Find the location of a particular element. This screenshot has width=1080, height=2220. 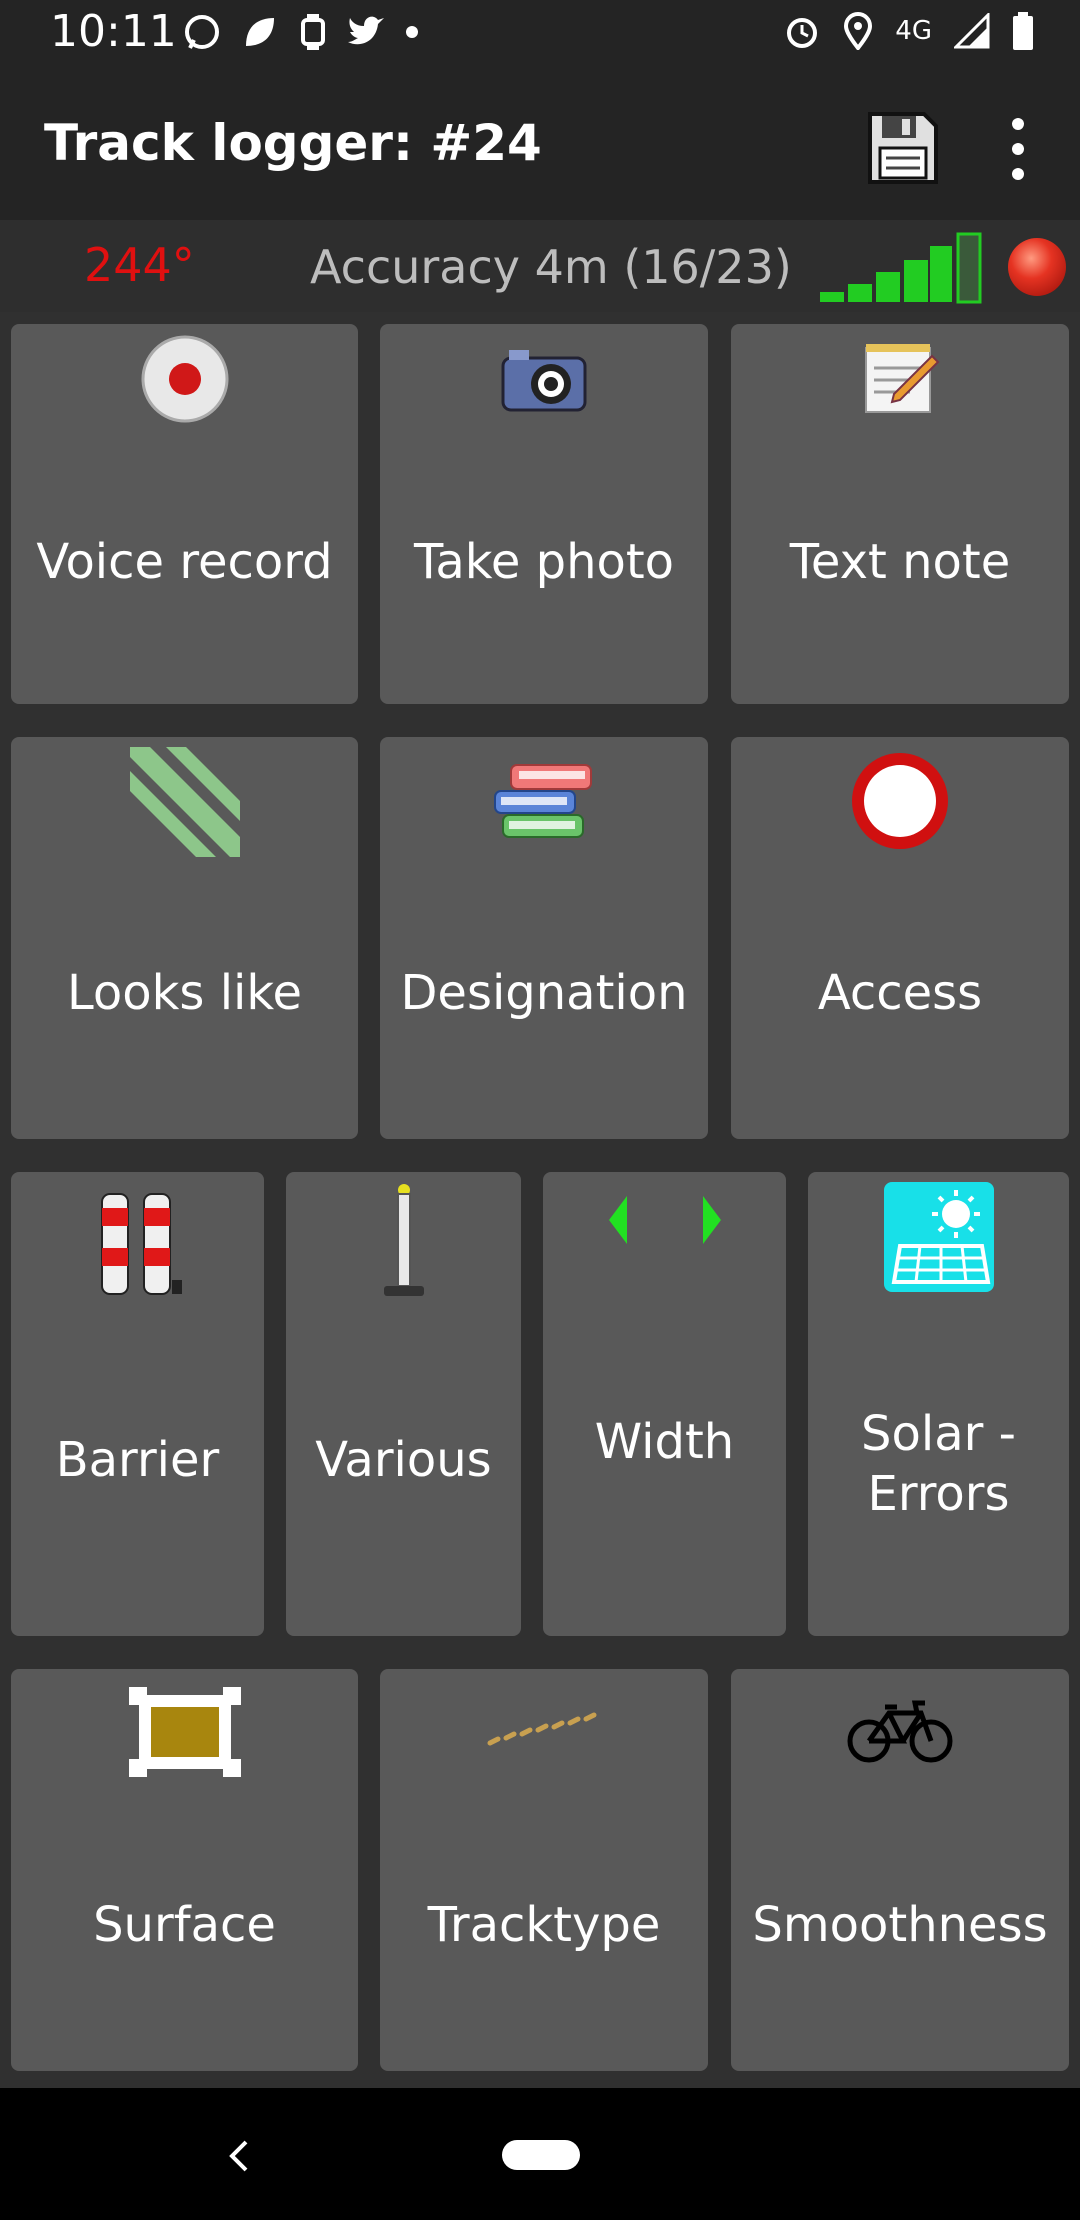

tile-label: Barrier is located at coordinates (137, 1460).